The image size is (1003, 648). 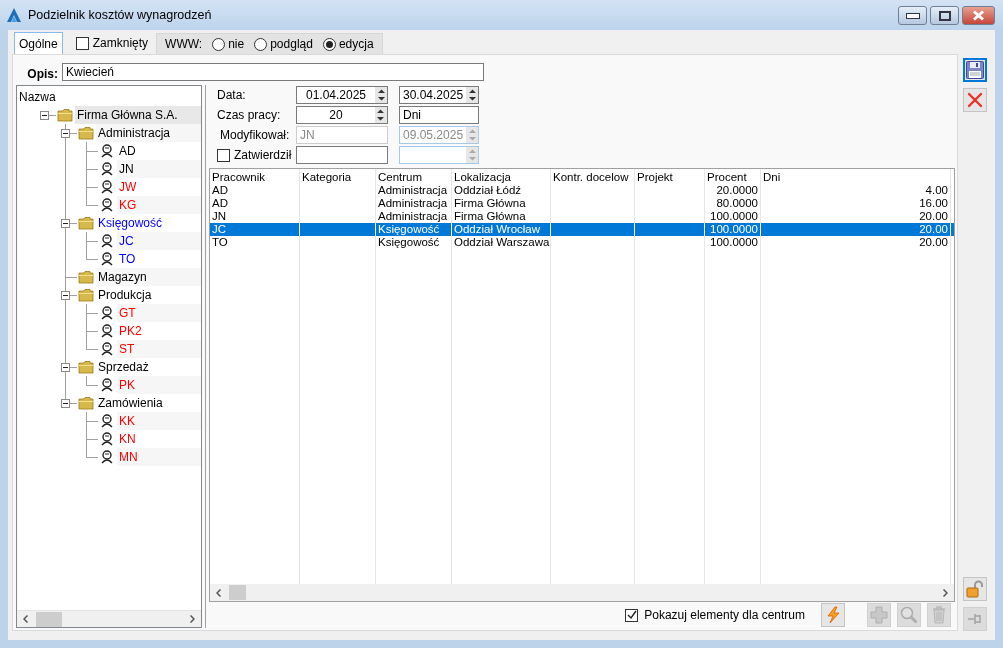 What do you see at coordinates (733, 203) in the screenshot?
I see `table-cell: 80.0000` at bounding box center [733, 203].